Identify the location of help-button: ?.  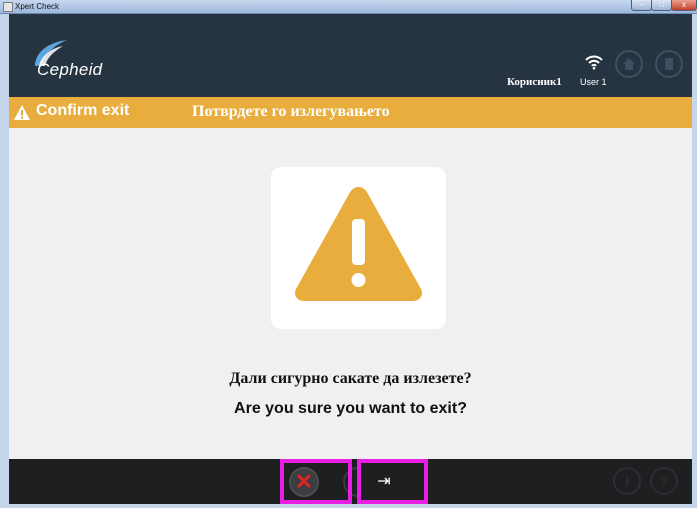
(664, 481).